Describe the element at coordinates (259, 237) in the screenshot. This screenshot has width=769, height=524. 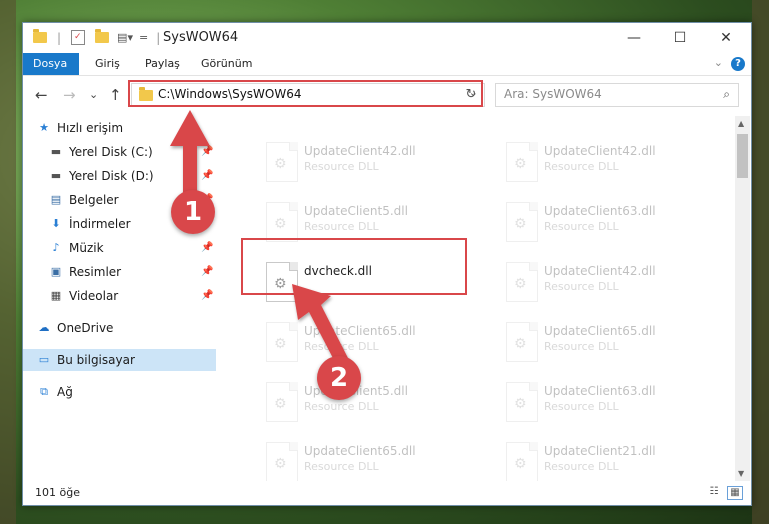
I see `annotation-arrows` at that location.